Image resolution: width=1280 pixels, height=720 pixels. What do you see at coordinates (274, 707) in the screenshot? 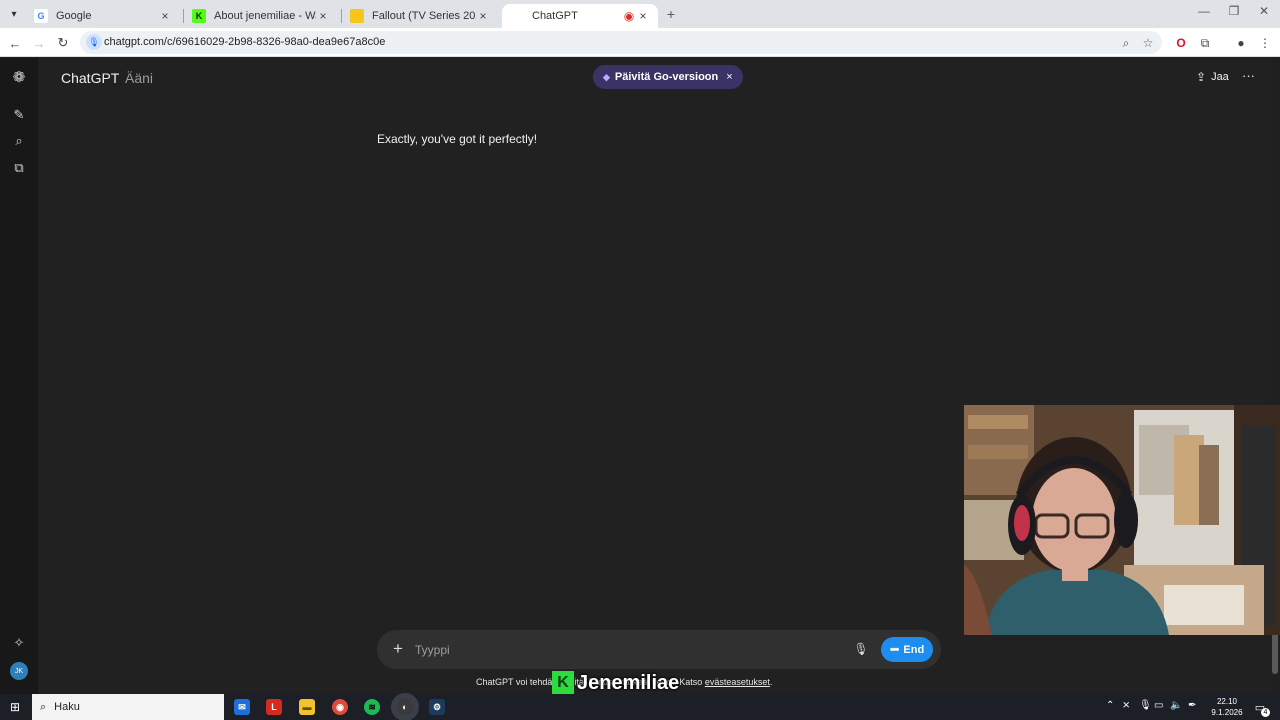
I see `l-app-icon: L` at bounding box center [274, 707].